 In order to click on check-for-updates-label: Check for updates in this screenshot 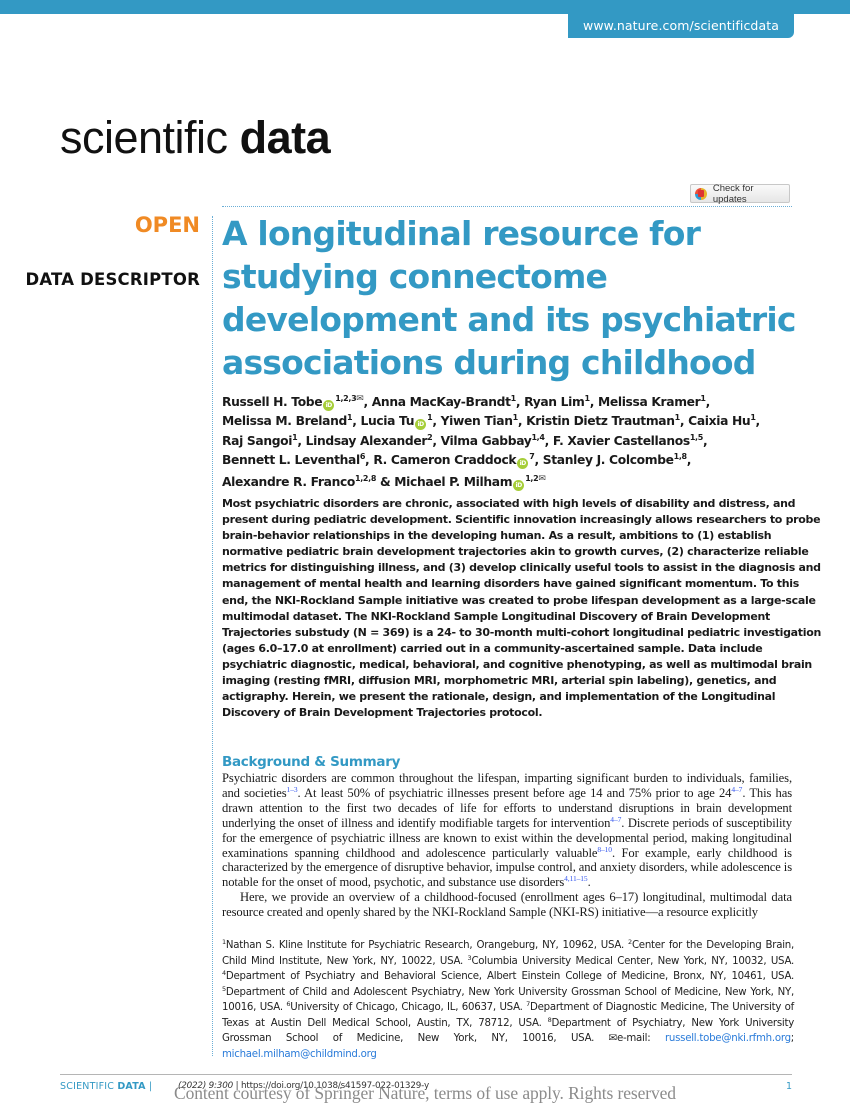, I will do `click(733, 193)`.